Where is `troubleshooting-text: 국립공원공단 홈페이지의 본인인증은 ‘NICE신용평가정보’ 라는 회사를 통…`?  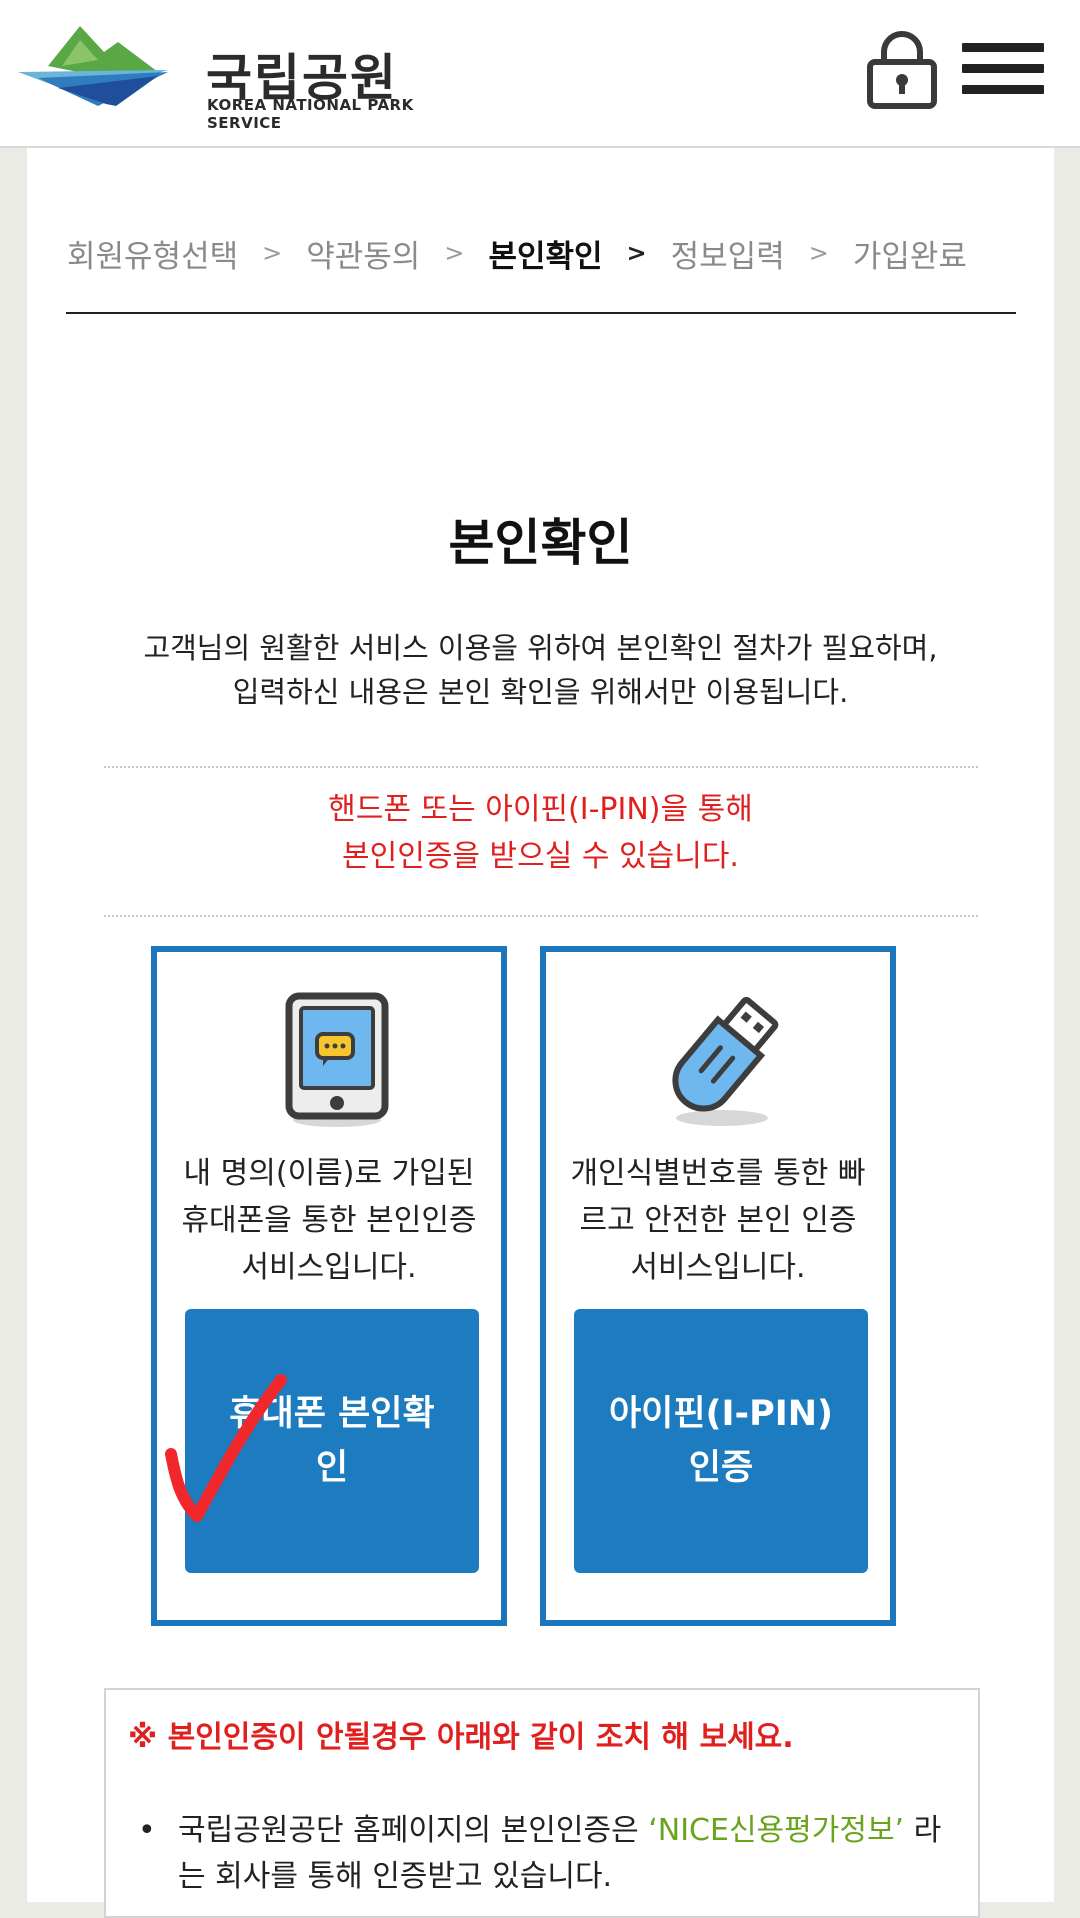
troubleshooting-text: 국립공원공단 홈페이지의 본인인증은 ‘NICE신용평가정보’ 라는 회사를 통… is located at coordinates (548, 1854).